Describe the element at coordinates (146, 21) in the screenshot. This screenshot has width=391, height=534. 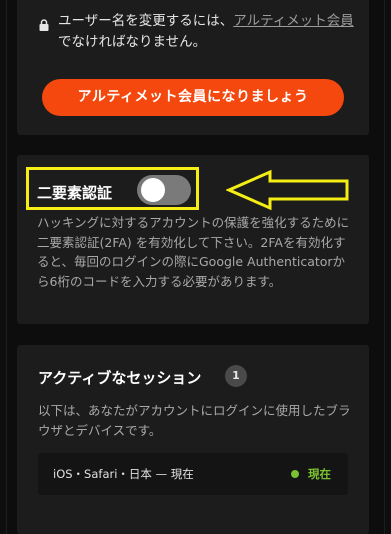
I see `username-notice-text: ユーザー名を変更するには、` at that location.